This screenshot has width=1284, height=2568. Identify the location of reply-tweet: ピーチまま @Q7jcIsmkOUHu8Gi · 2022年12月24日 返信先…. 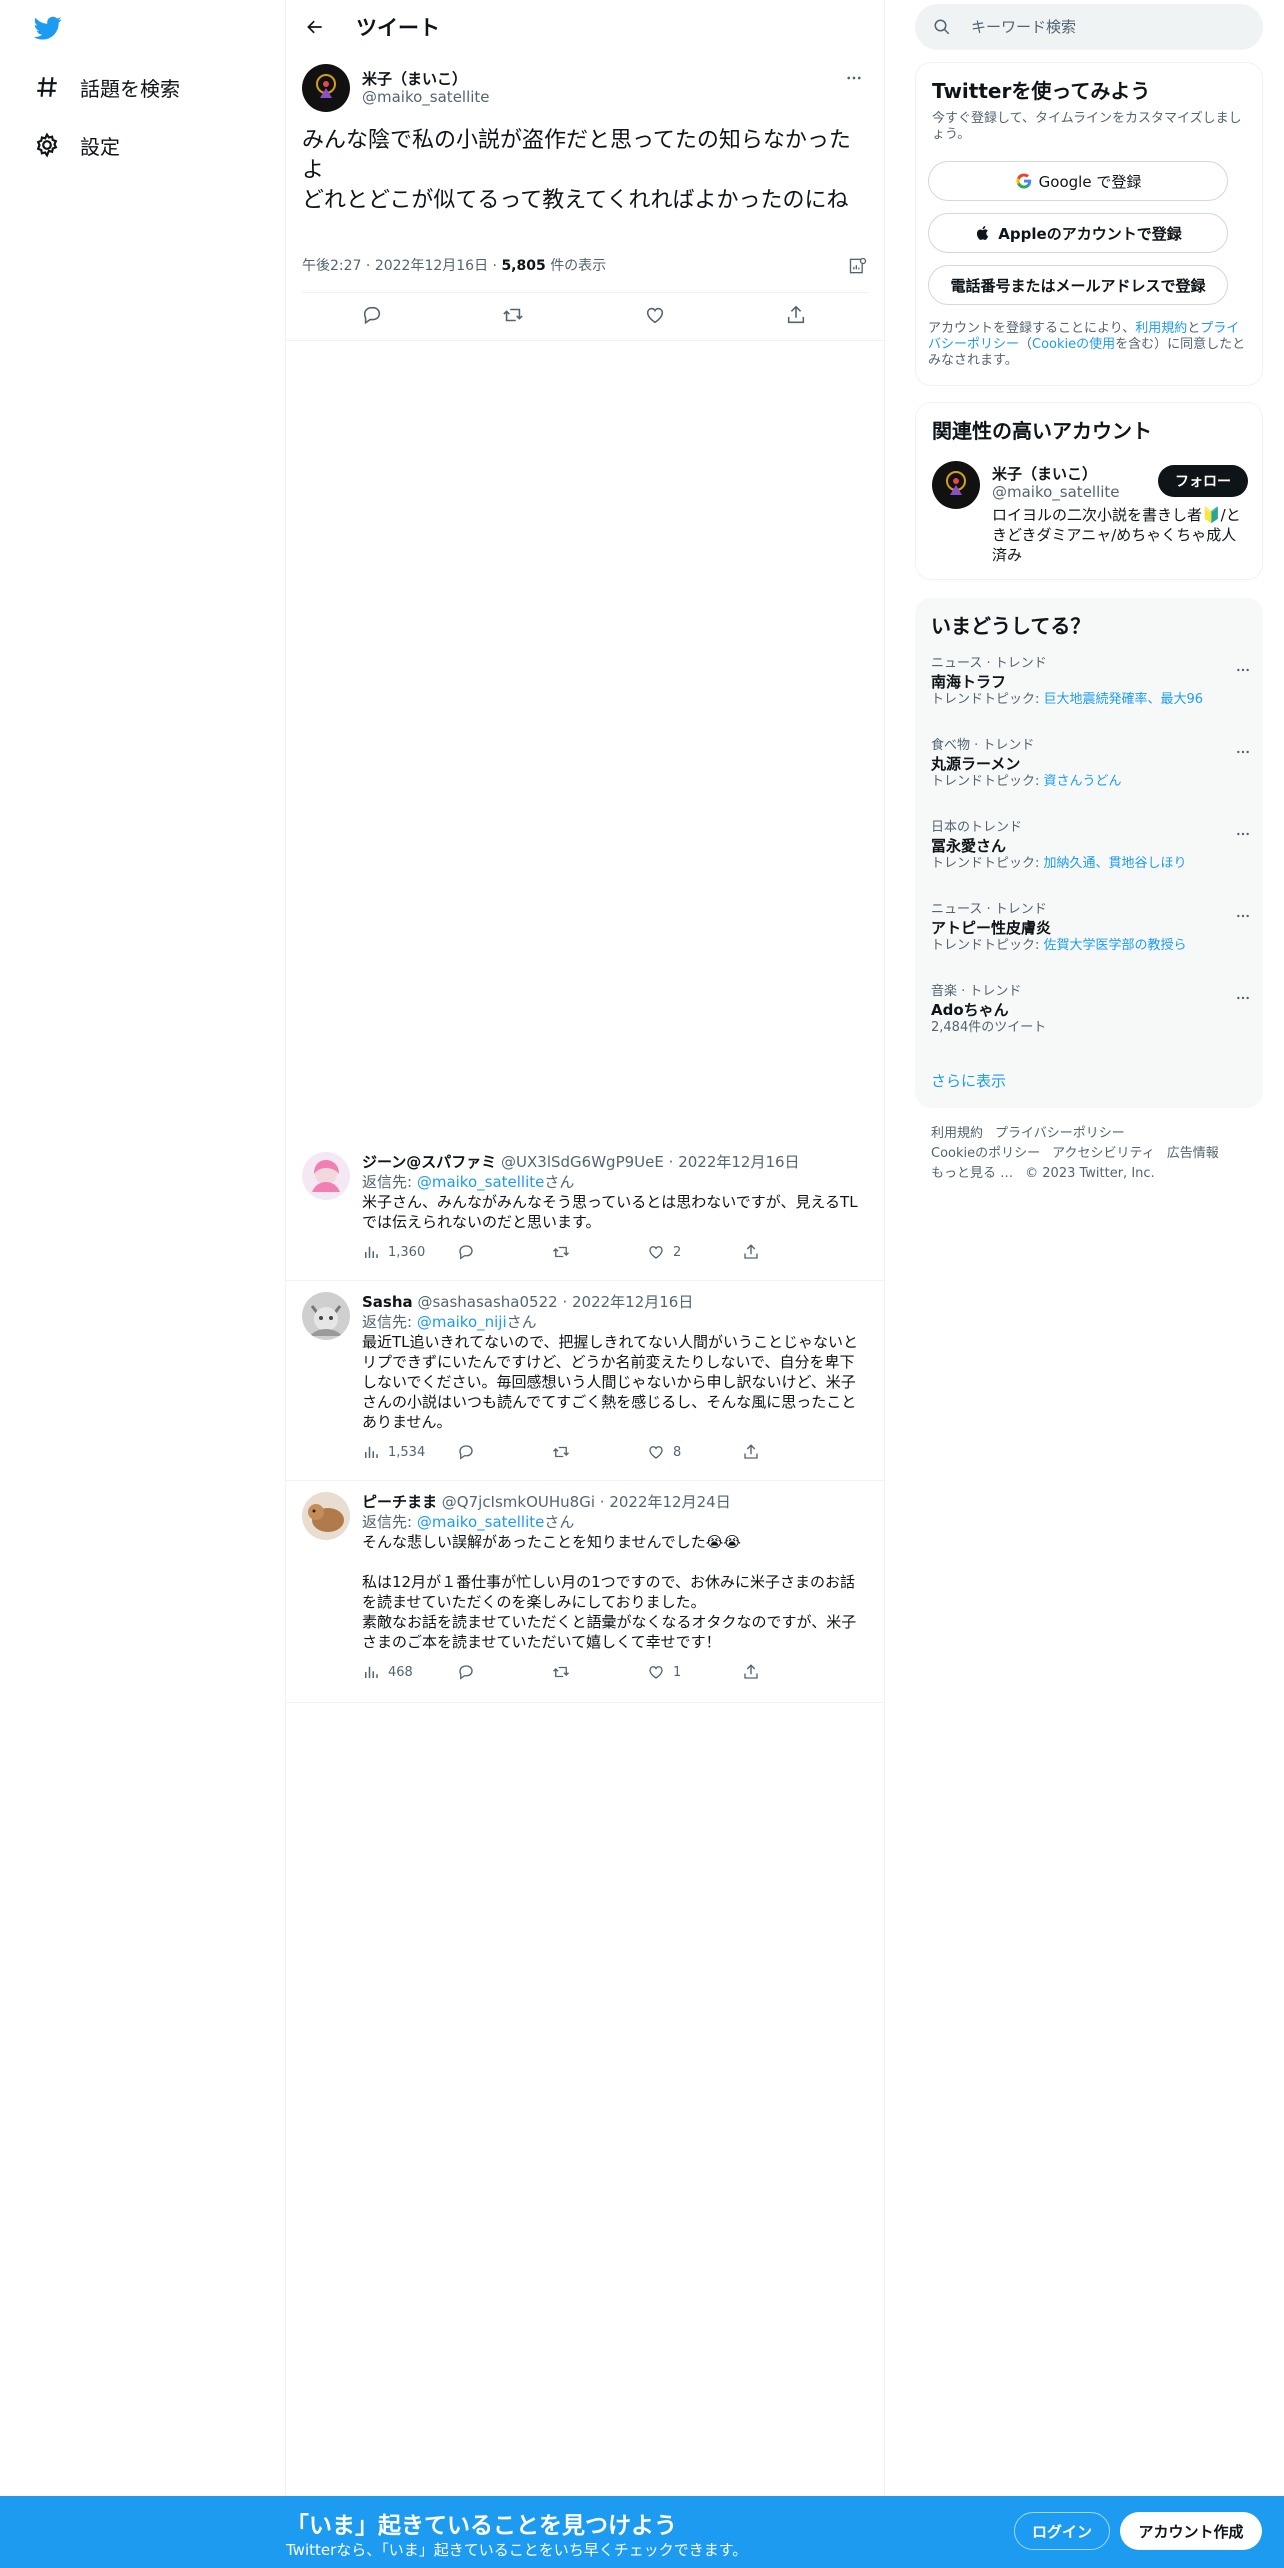
(585, 1596).